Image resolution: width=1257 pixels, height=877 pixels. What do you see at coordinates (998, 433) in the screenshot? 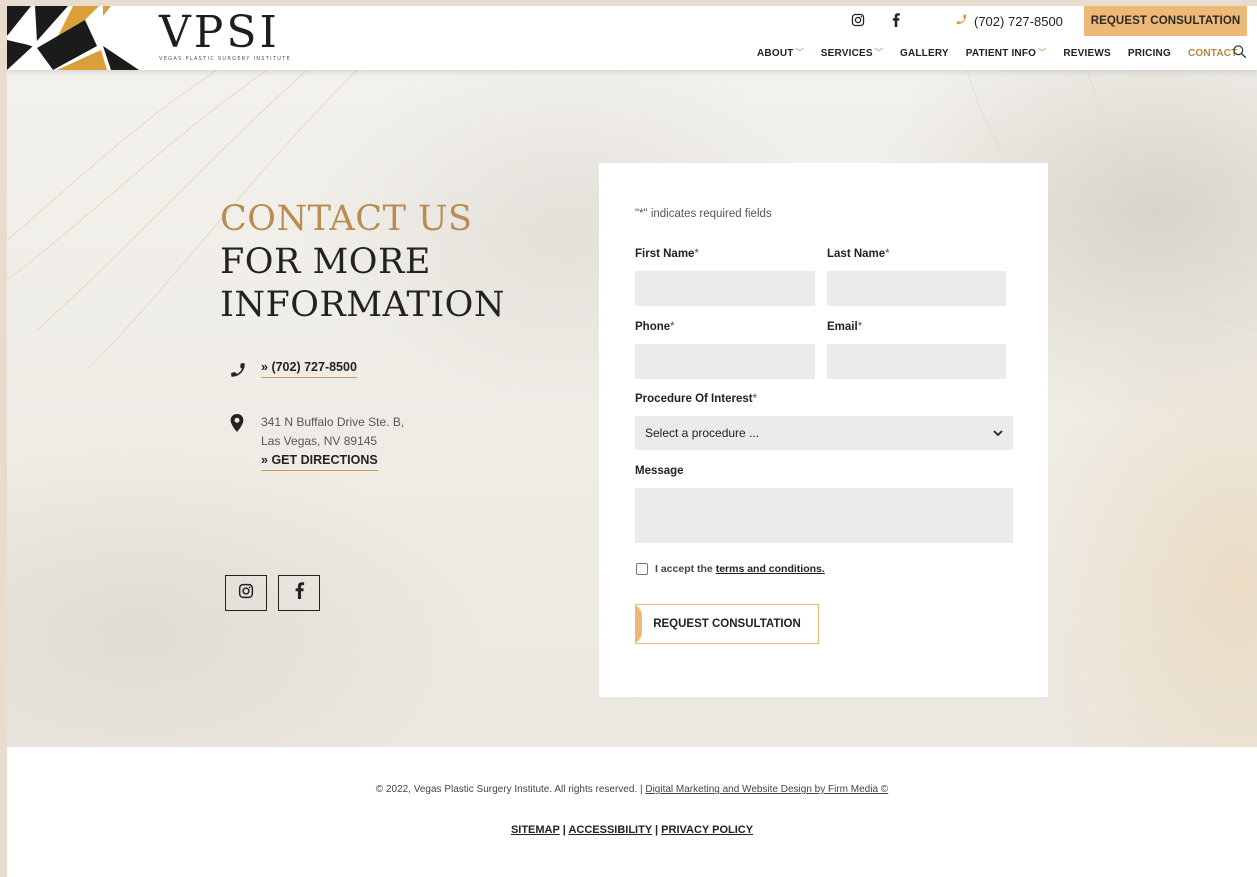
I see `chevron-down-icon` at bounding box center [998, 433].